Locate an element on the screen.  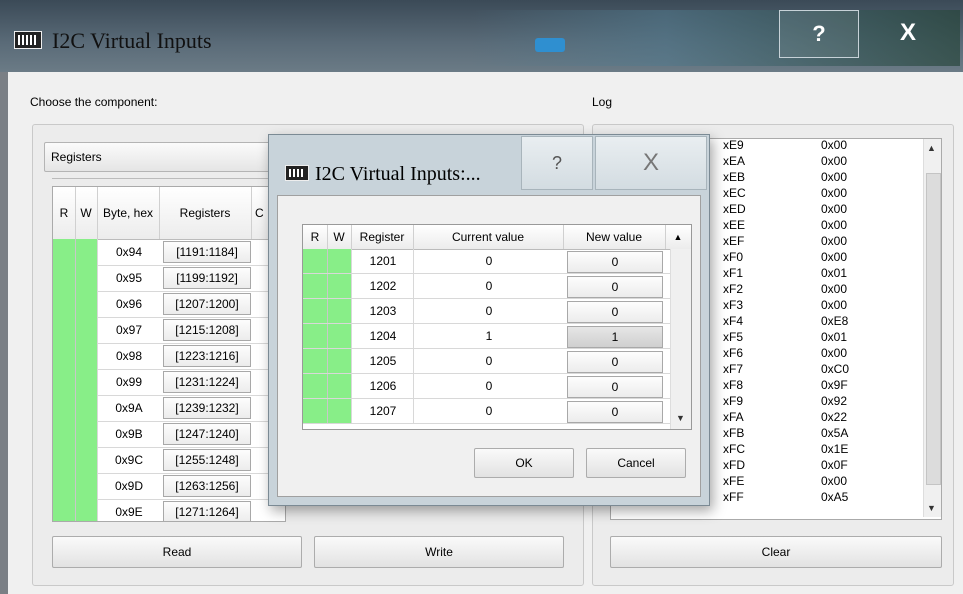
header-r: R is located at coordinates (64, 213).